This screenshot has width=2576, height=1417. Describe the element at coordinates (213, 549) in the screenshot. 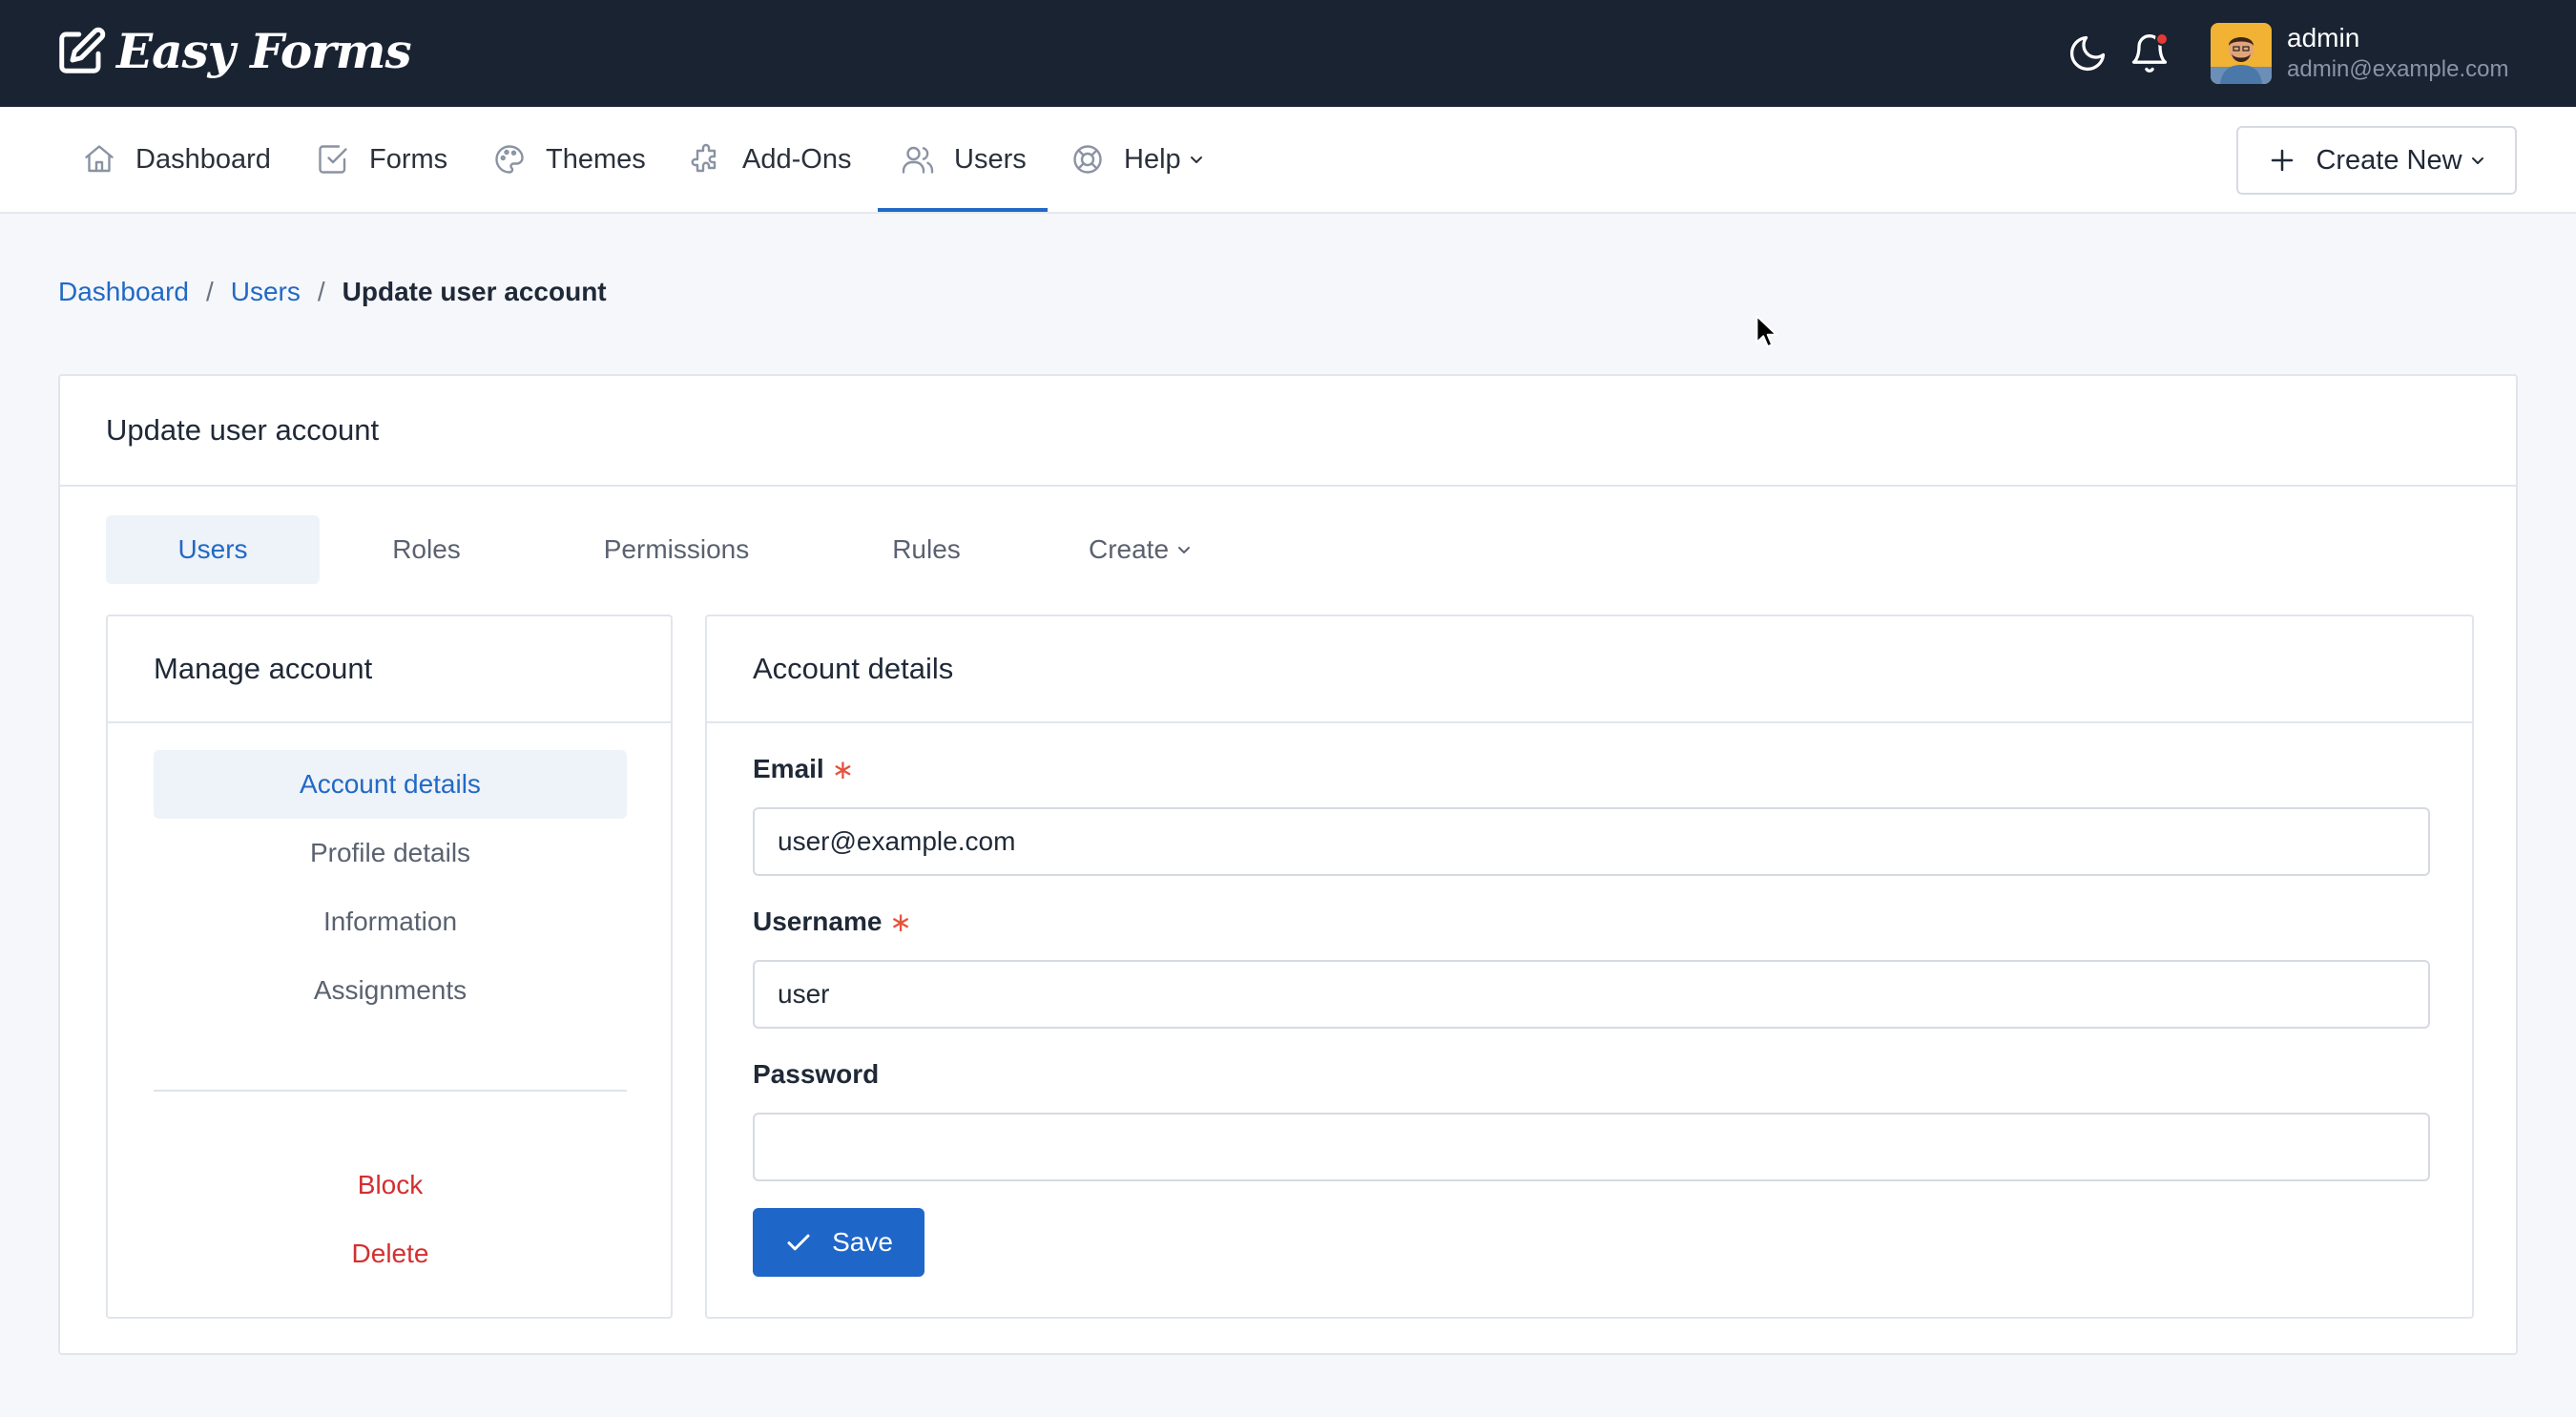

I see `tab-users: Users` at that location.